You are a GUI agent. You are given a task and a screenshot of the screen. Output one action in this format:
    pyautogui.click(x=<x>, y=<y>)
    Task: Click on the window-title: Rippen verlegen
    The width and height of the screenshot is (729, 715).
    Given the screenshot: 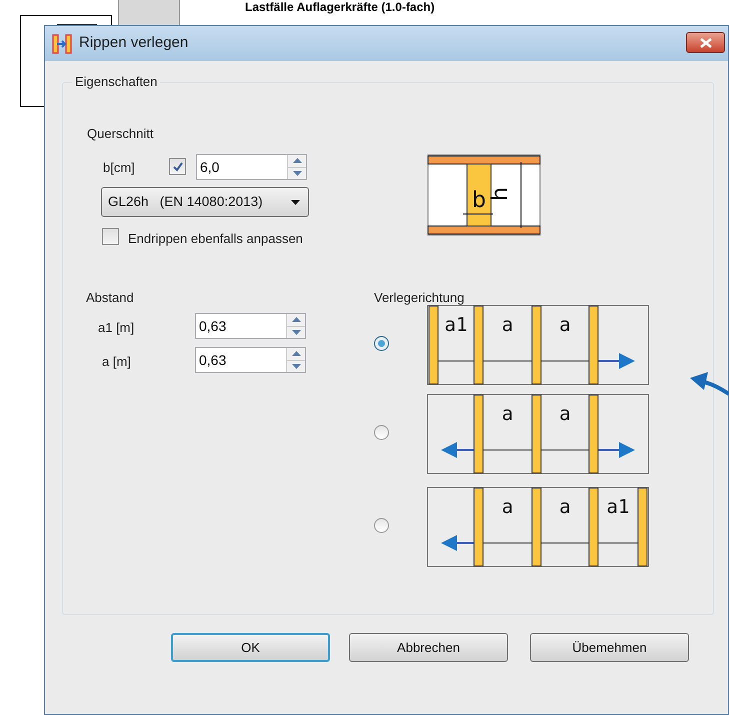 What is the action you would take?
    pyautogui.click(x=133, y=43)
    